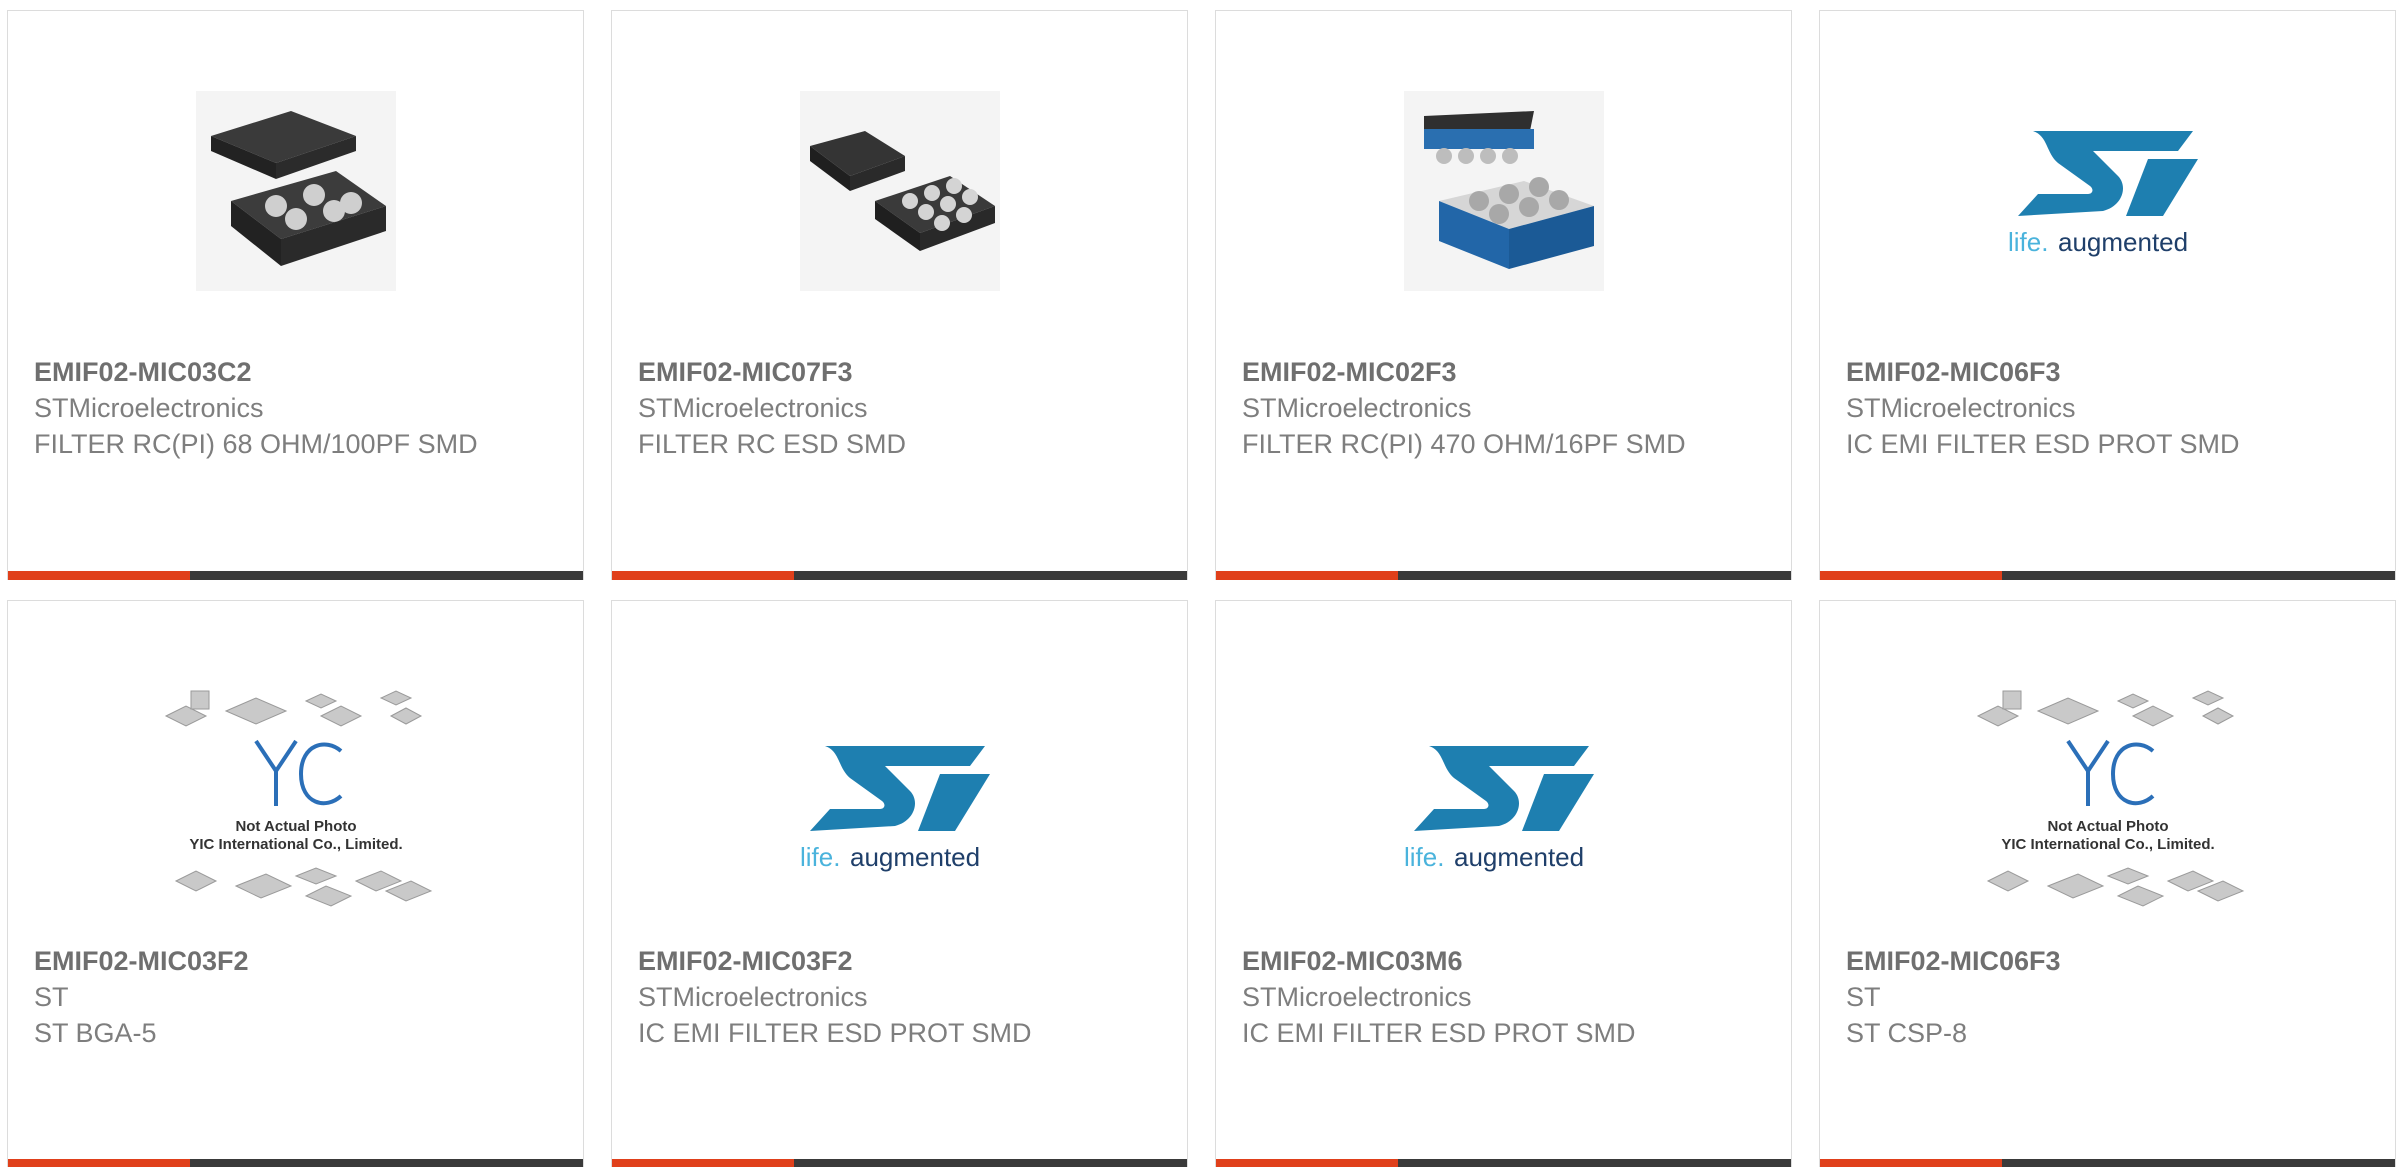 Image resolution: width=2400 pixels, height=1167 pixels. I want to click on blue-csp-chip-icon, so click(1503, 191).